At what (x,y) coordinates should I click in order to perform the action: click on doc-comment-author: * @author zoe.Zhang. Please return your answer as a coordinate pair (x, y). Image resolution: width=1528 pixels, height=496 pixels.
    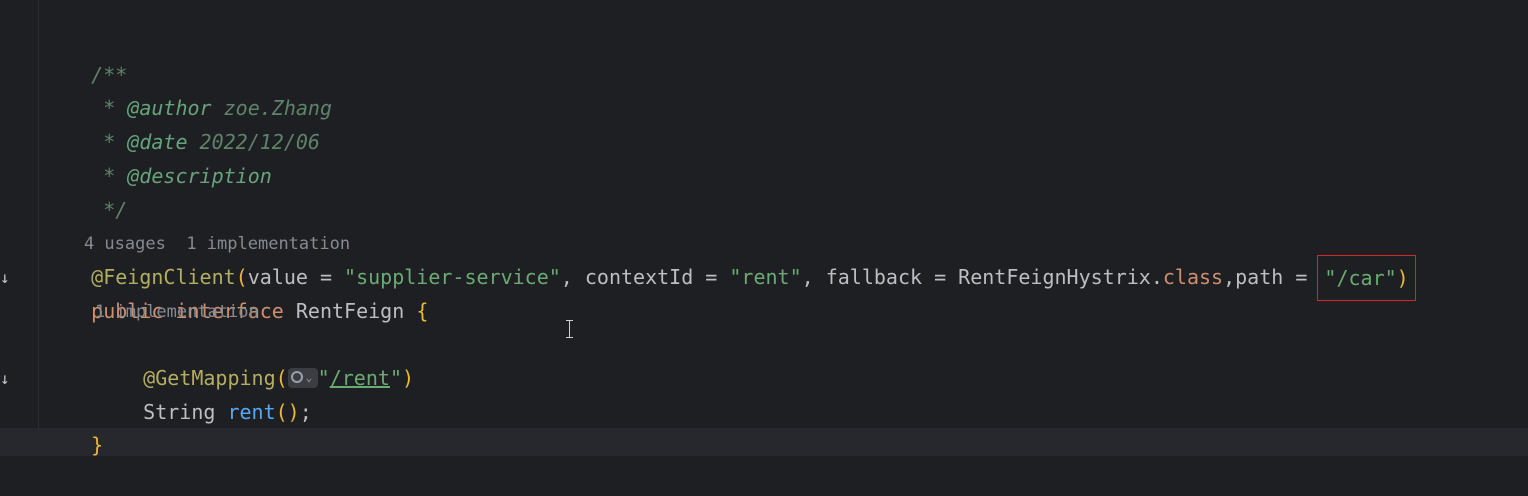
    Looking at the image, I should click on (187, 88).